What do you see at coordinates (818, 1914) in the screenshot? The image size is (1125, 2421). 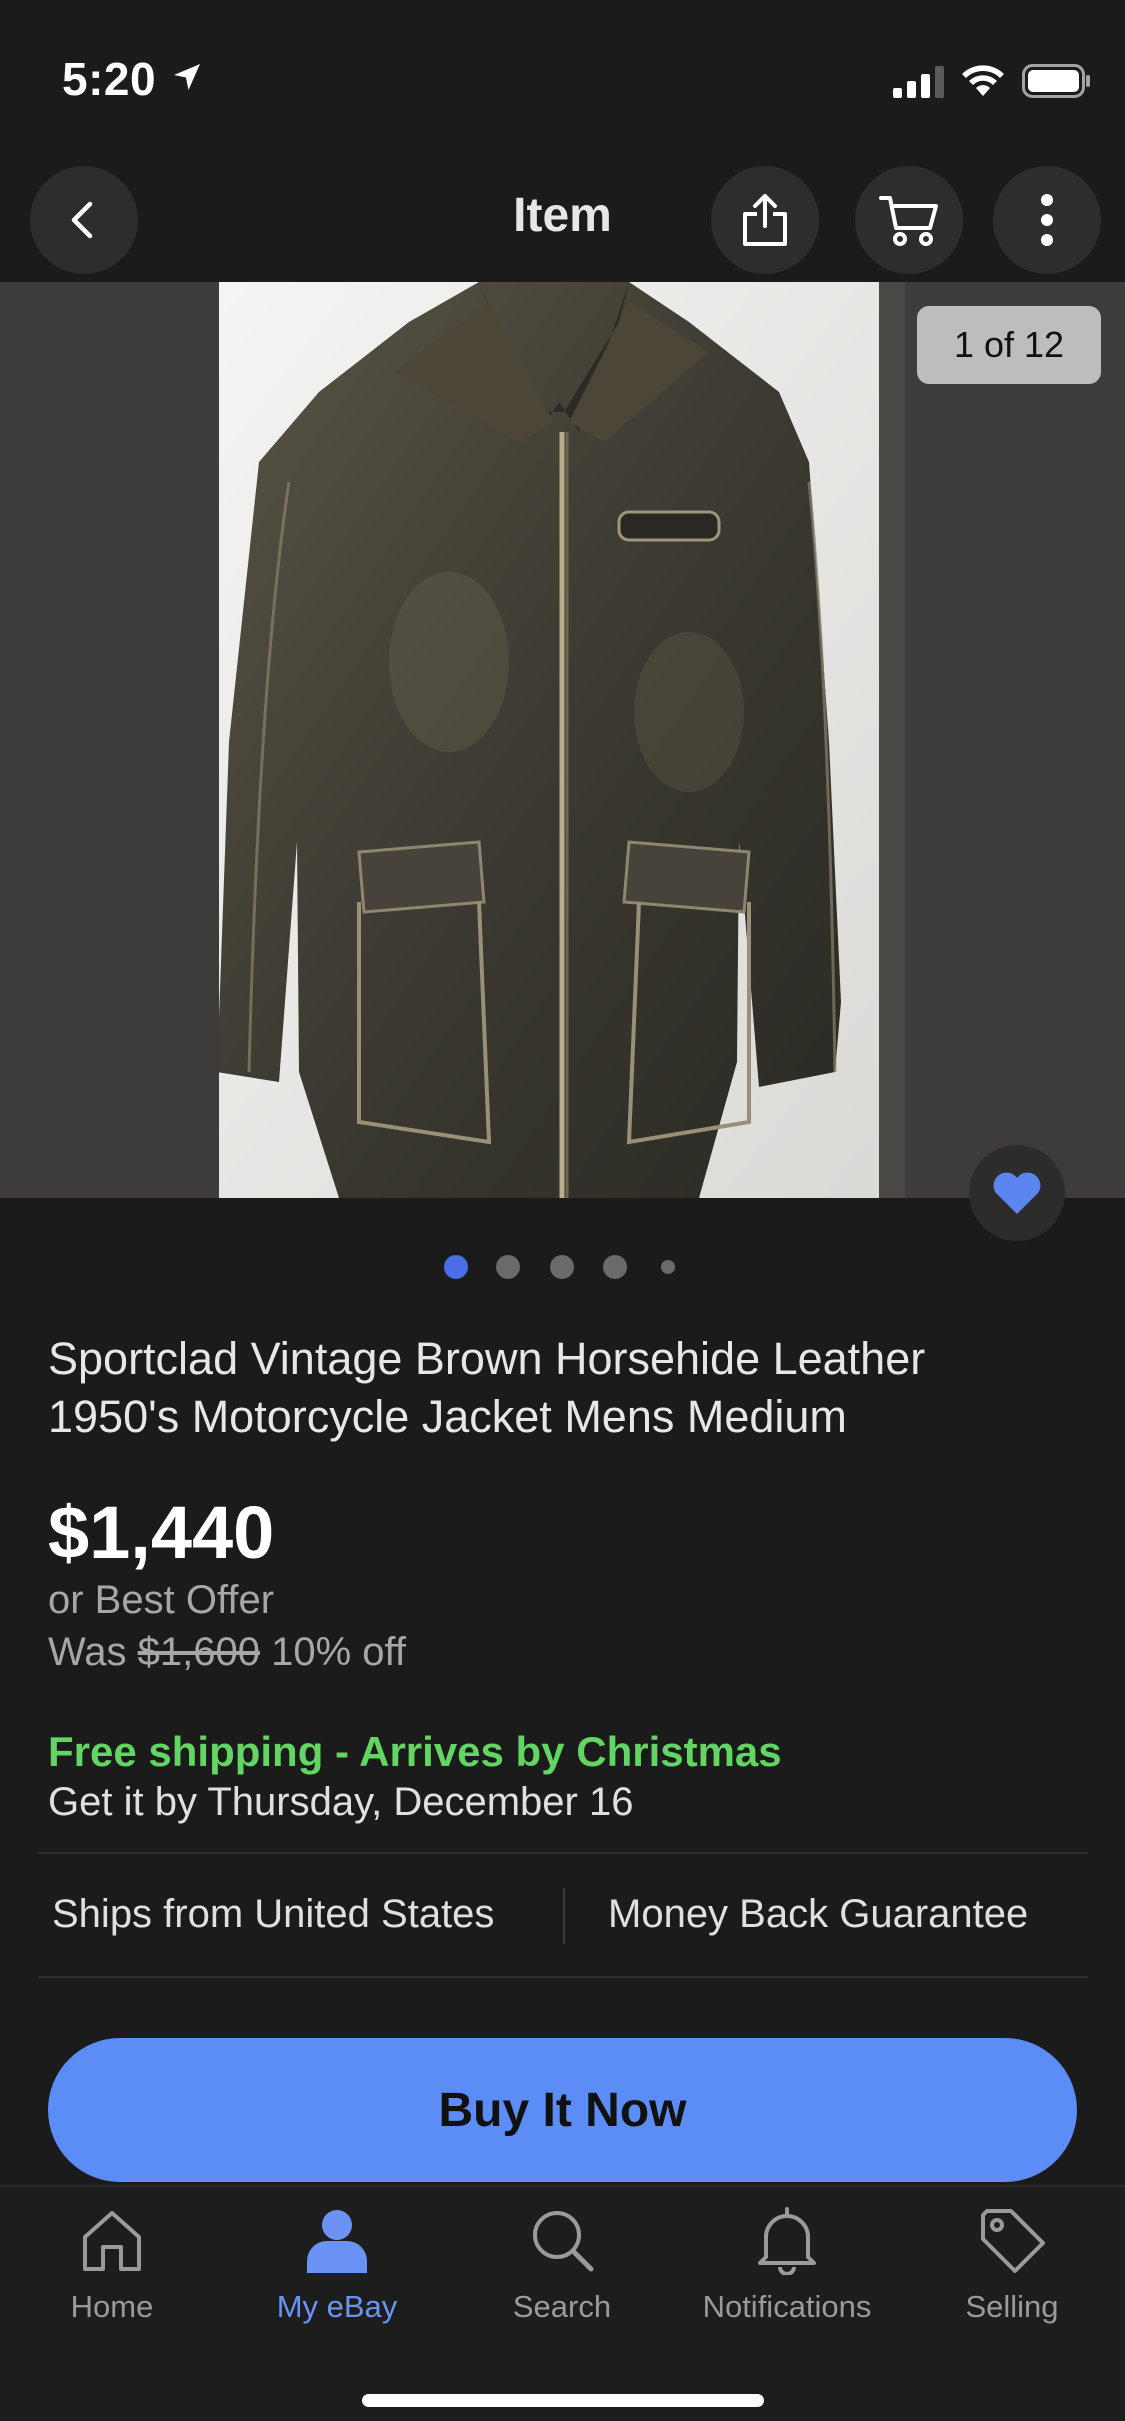 I see `money-back-guarantee-link: Money Back Guarantee` at bounding box center [818, 1914].